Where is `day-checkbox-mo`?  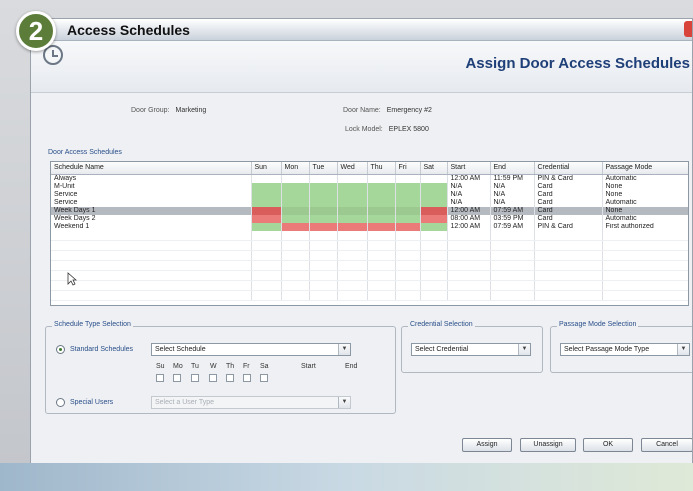 day-checkbox-mo is located at coordinates (177, 378).